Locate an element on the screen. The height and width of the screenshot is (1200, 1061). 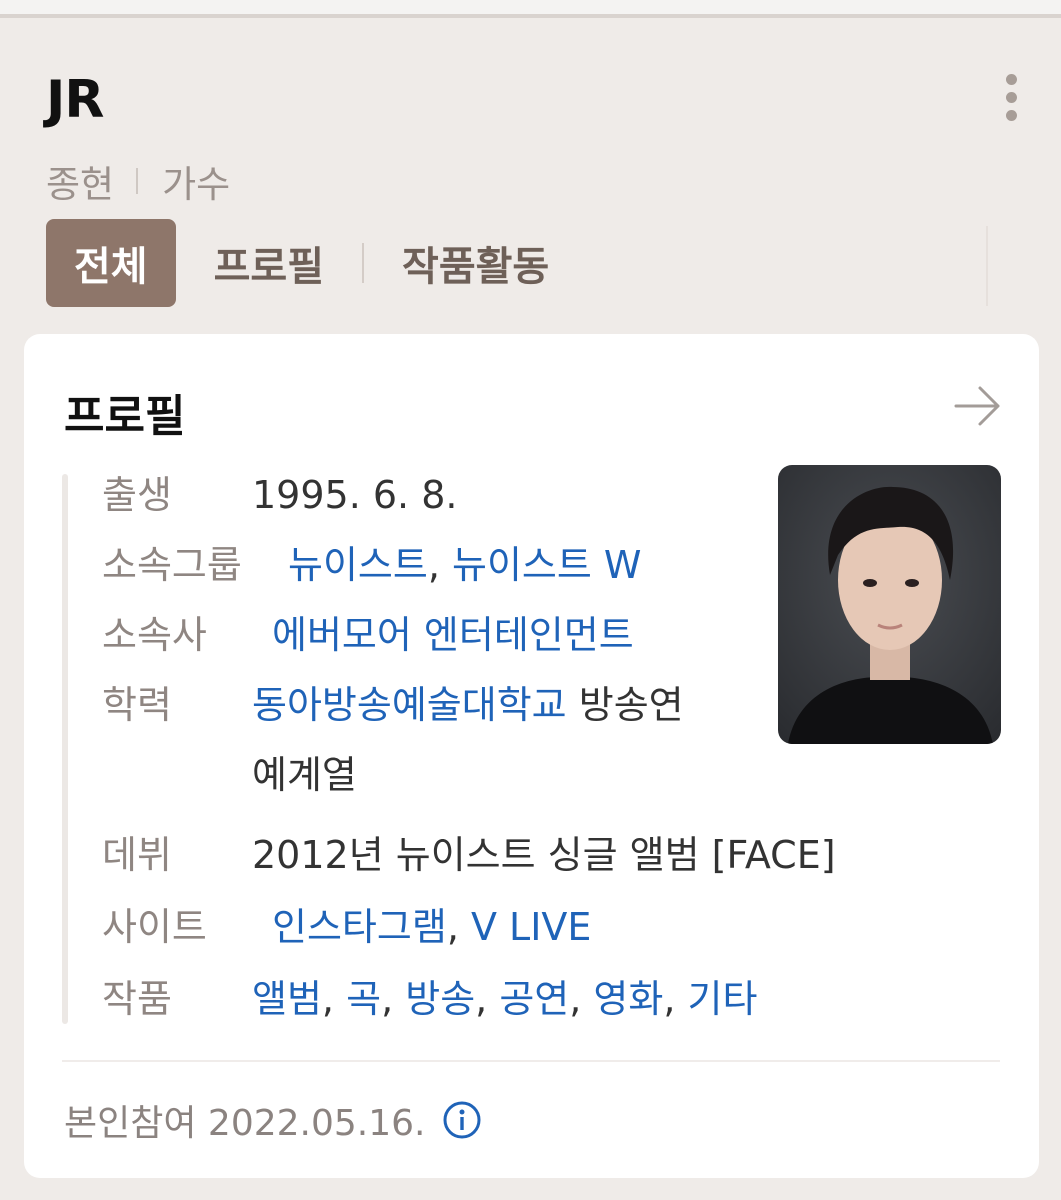
subtitle: 종현 가수 is located at coordinates (138, 181).